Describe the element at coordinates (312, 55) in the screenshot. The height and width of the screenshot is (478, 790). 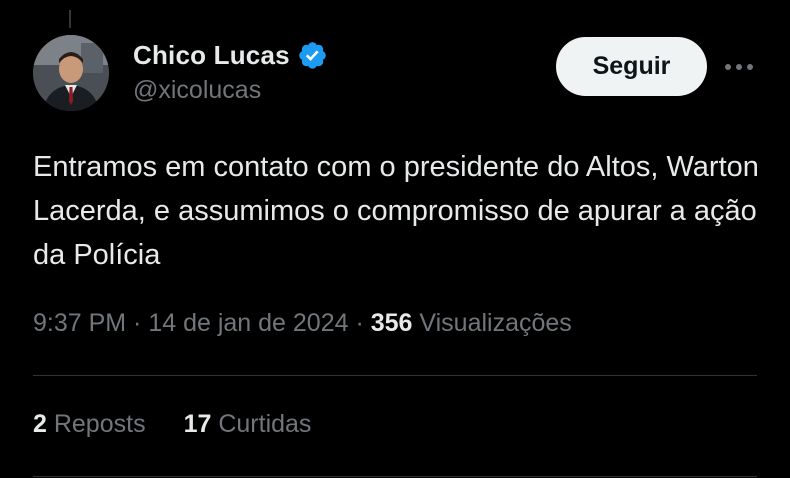
I see `verified-badge-icon` at that location.